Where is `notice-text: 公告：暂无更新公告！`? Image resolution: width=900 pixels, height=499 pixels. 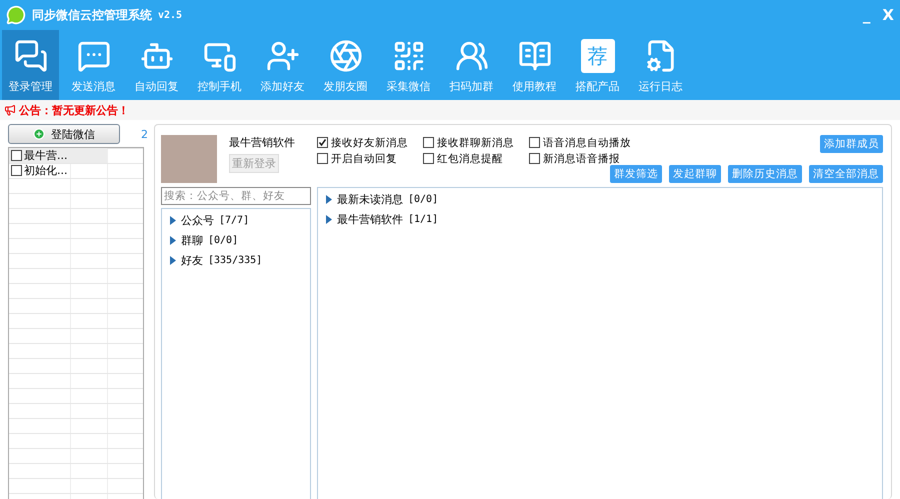
notice-text: 公告：暂无更新公告！ is located at coordinates (74, 110).